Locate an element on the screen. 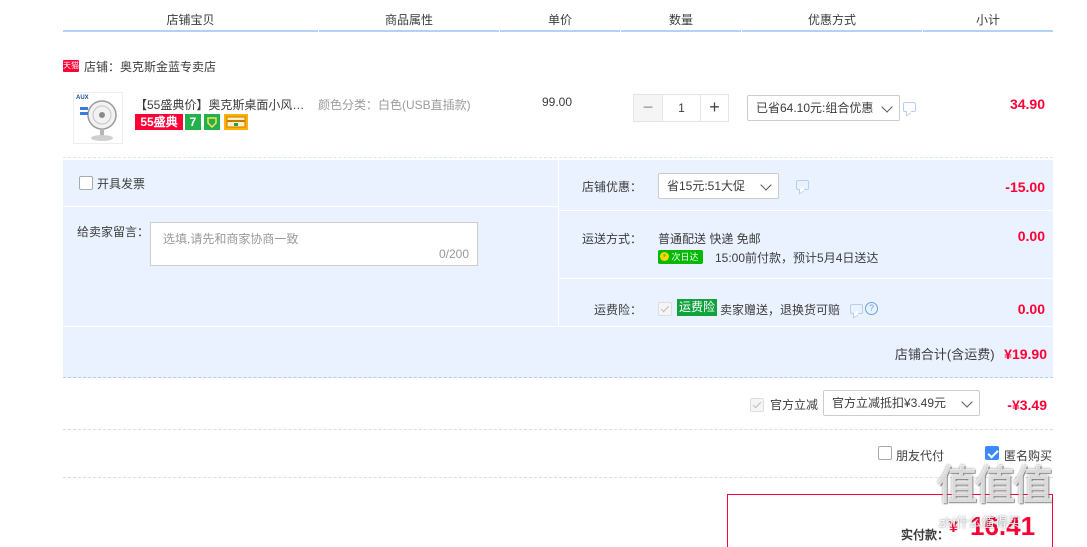 The height and width of the screenshot is (547, 1087). header-col-attr: 商品属性 is located at coordinates (409, 21).